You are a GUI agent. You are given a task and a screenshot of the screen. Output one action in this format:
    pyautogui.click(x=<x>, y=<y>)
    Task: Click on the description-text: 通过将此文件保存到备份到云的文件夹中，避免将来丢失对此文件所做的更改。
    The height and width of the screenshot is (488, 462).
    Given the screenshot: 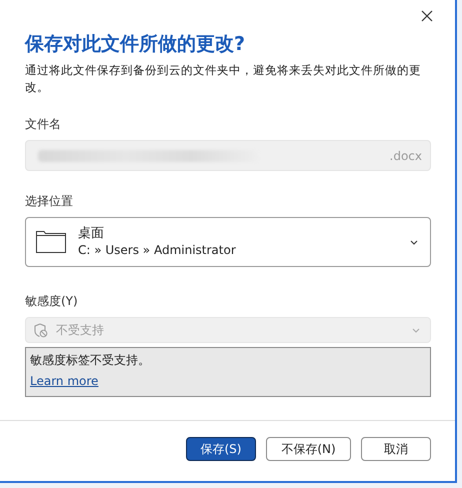 What is the action you would take?
    pyautogui.click(x=223, y=79)
    